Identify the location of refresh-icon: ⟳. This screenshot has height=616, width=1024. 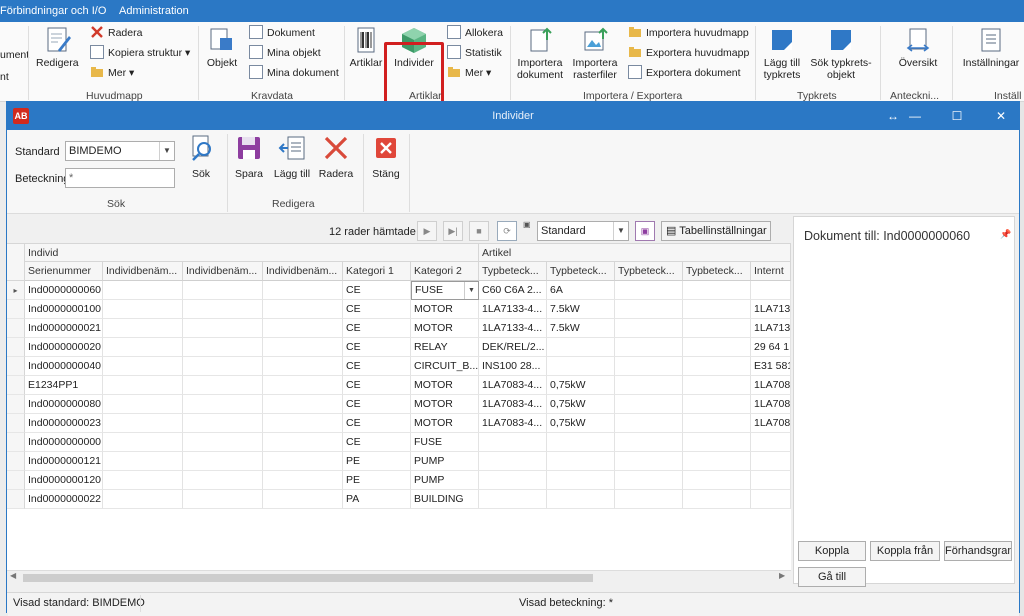
(507, 231).